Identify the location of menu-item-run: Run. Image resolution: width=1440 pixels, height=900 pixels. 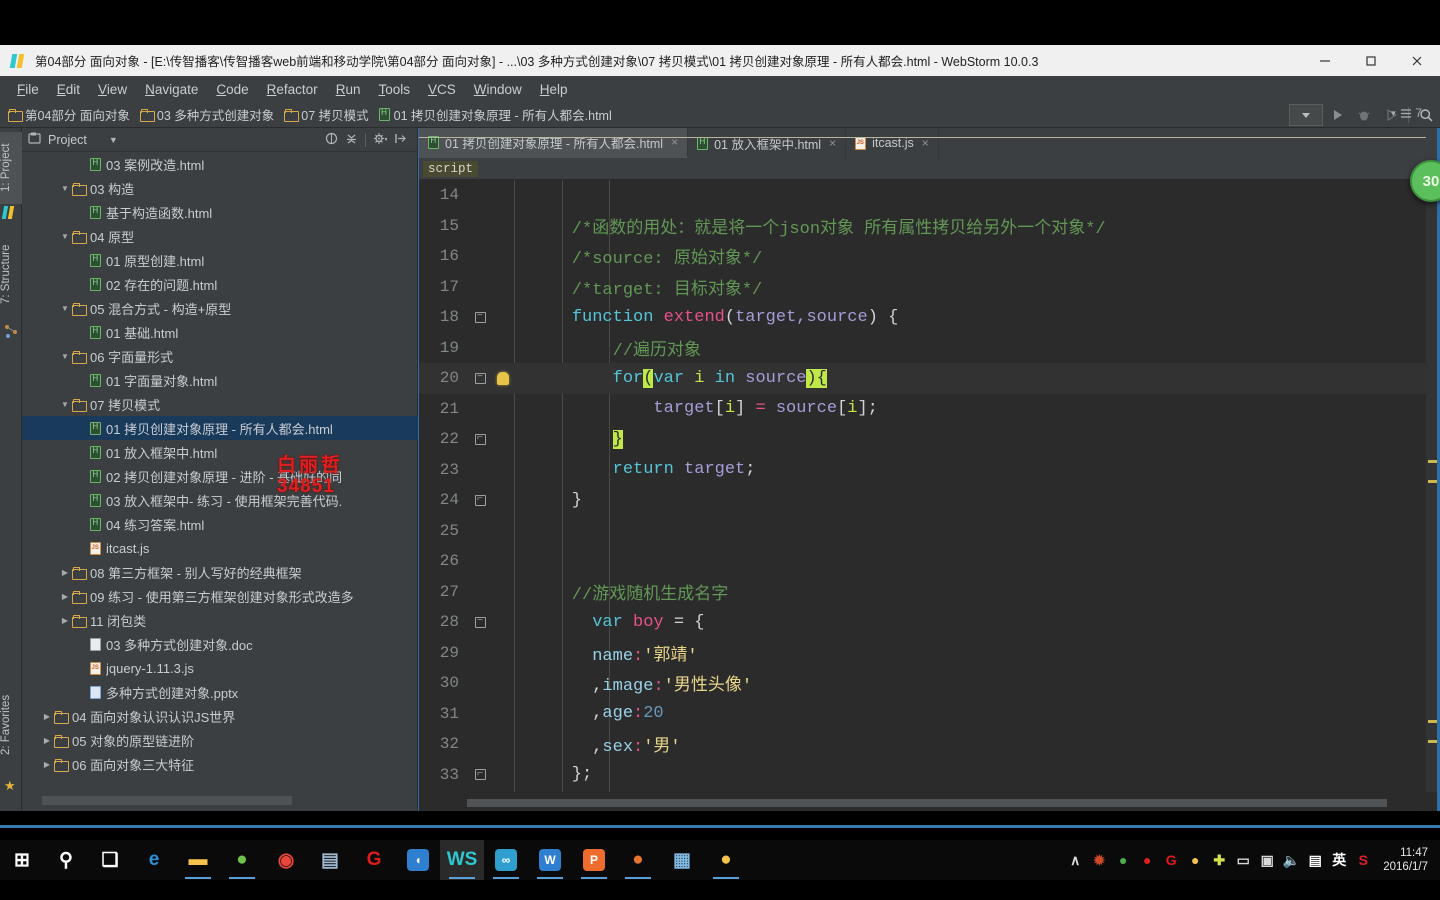
(348, 89).